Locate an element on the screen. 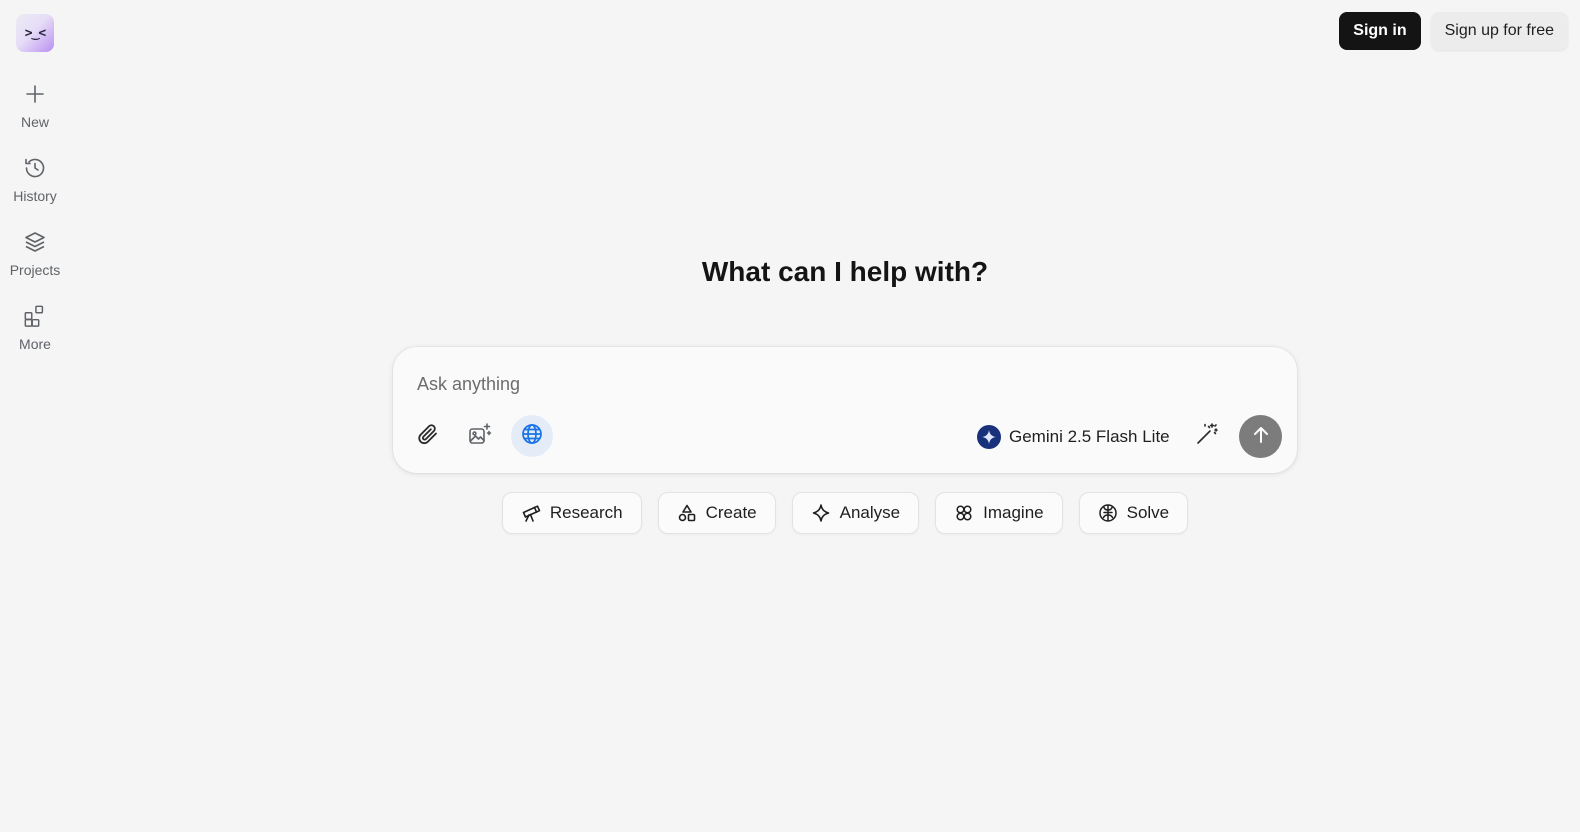 This screenshot has width=1580, height=832. chip-analyse: Analyse is located at coordinates (855, 513).